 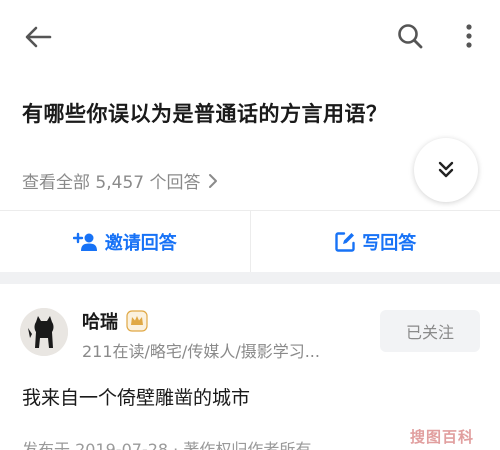 I want to click on edit-icon, so click(x=345, y=241).